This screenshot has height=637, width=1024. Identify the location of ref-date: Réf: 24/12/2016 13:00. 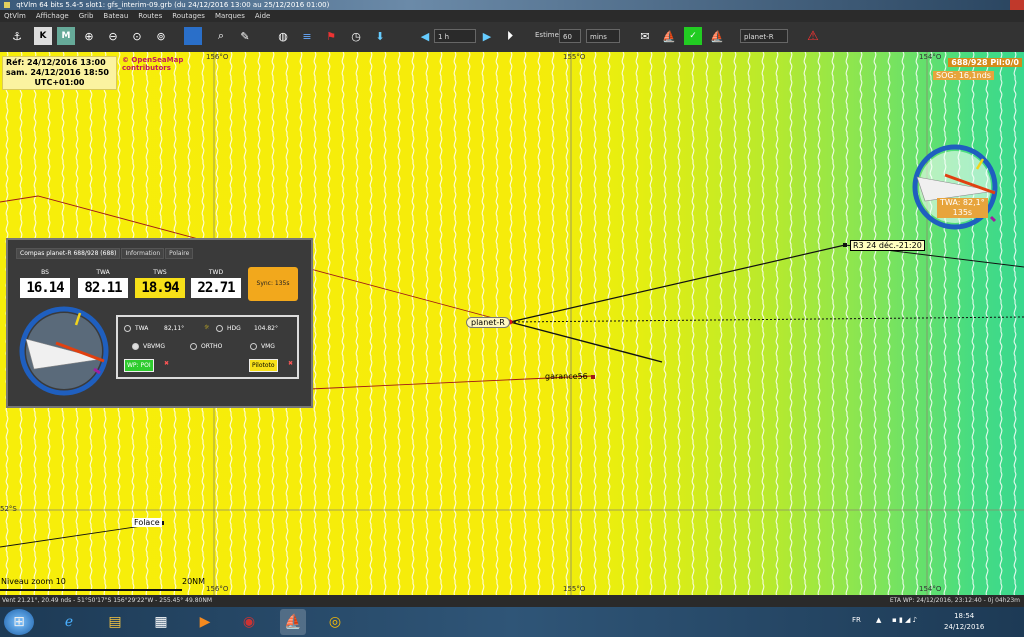
(56, 62).